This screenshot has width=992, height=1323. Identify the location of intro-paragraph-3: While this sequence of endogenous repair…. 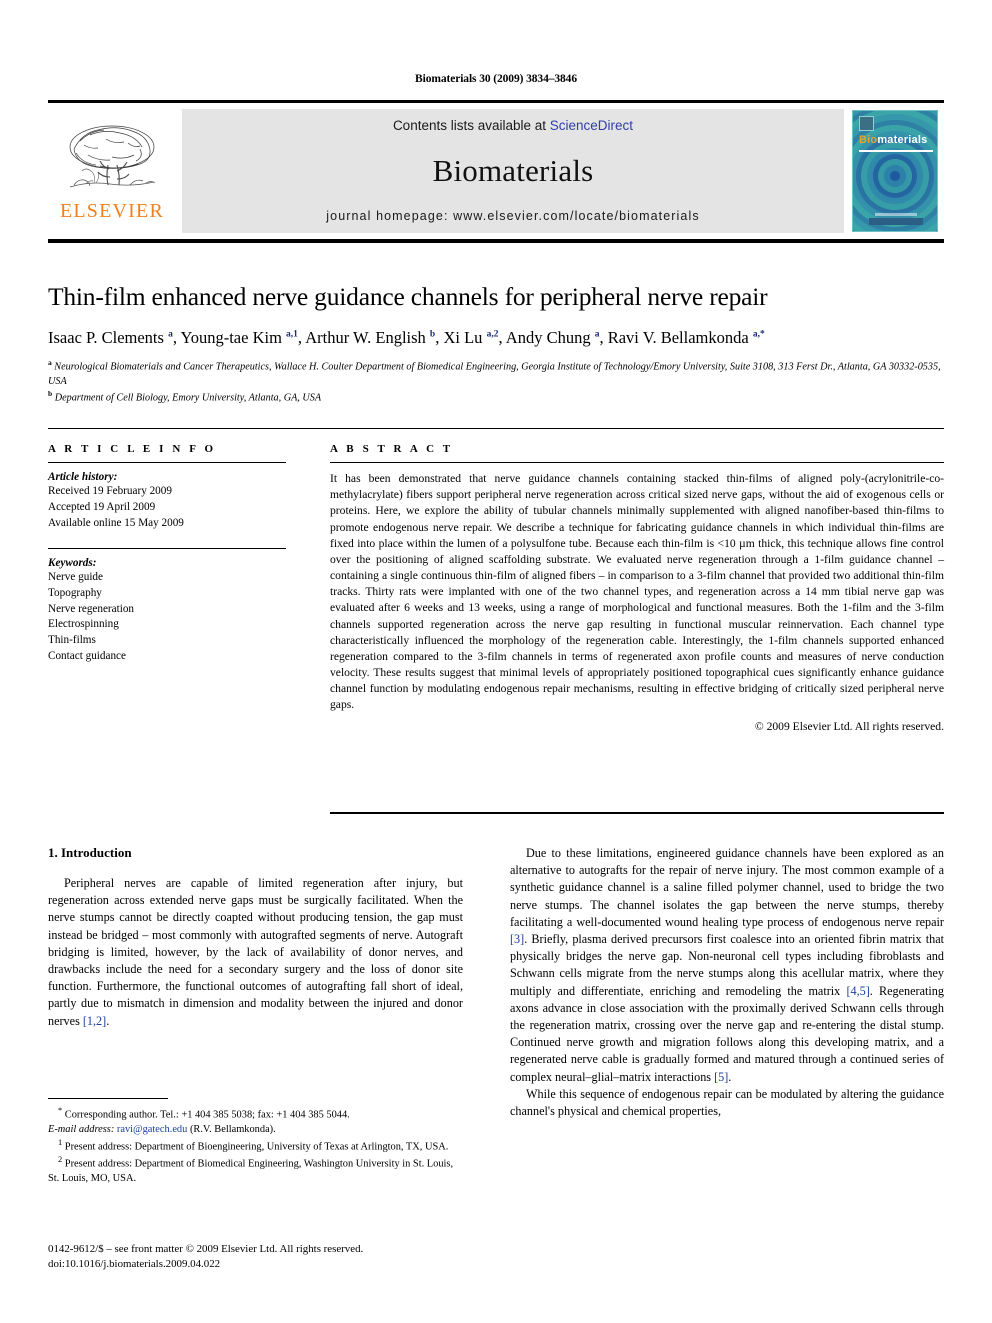
(727, 1102).